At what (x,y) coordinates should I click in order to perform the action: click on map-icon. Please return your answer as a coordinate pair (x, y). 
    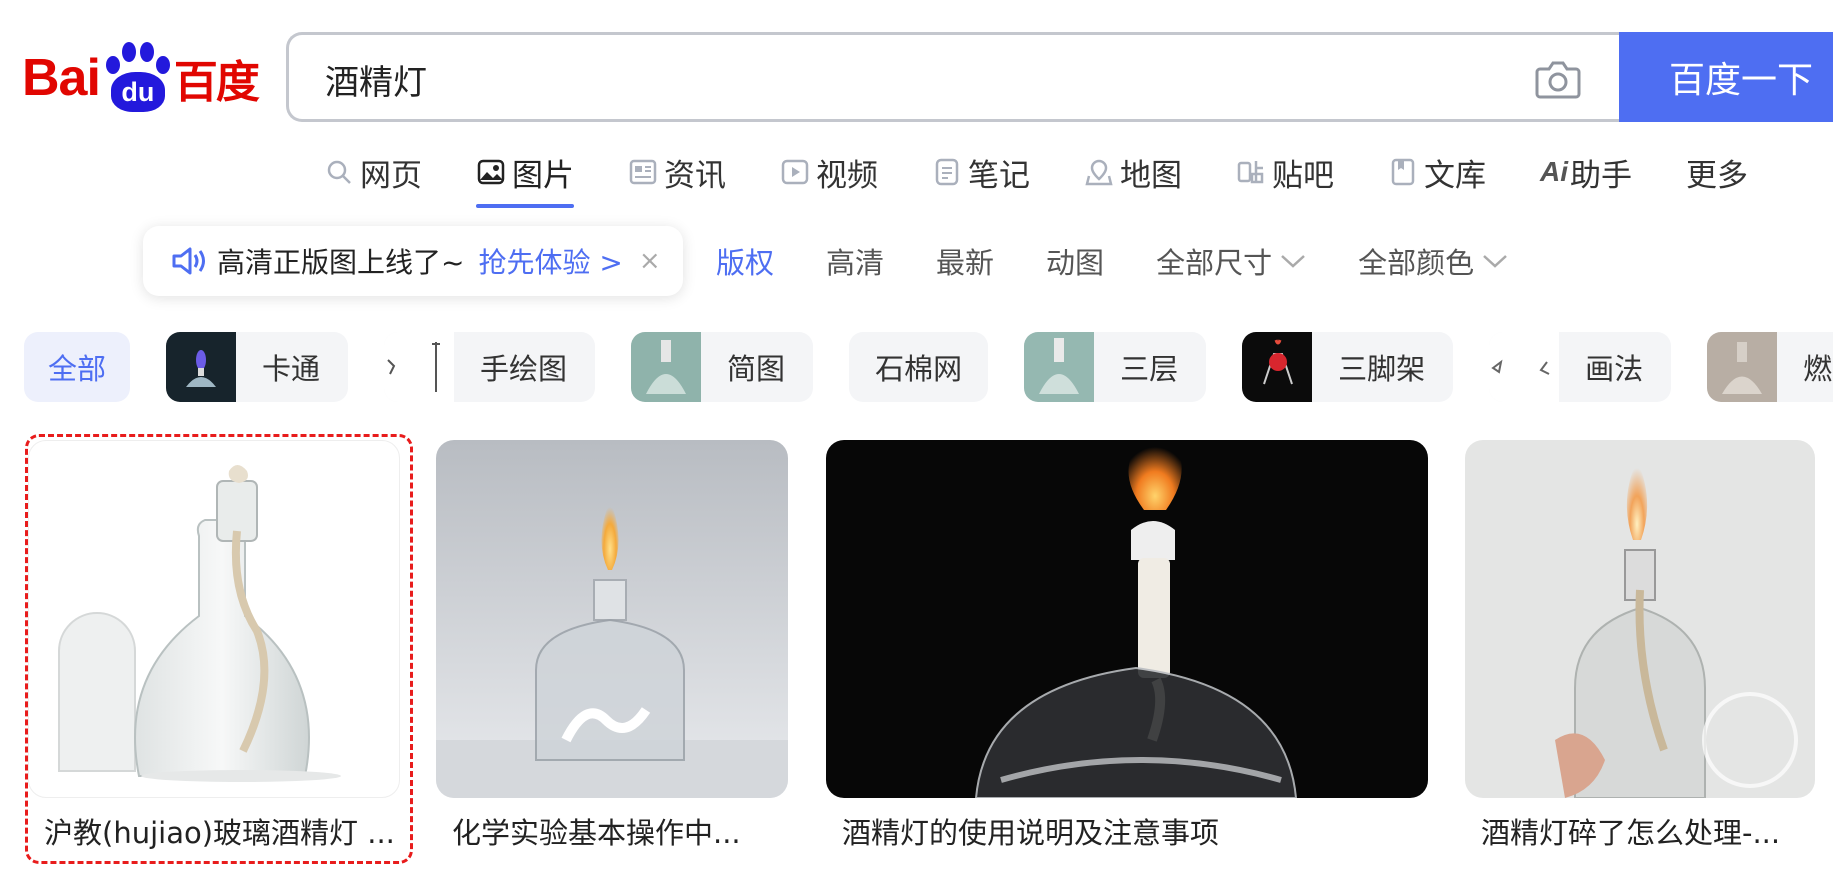
    Looking at the image, I should click on (1099, 172).